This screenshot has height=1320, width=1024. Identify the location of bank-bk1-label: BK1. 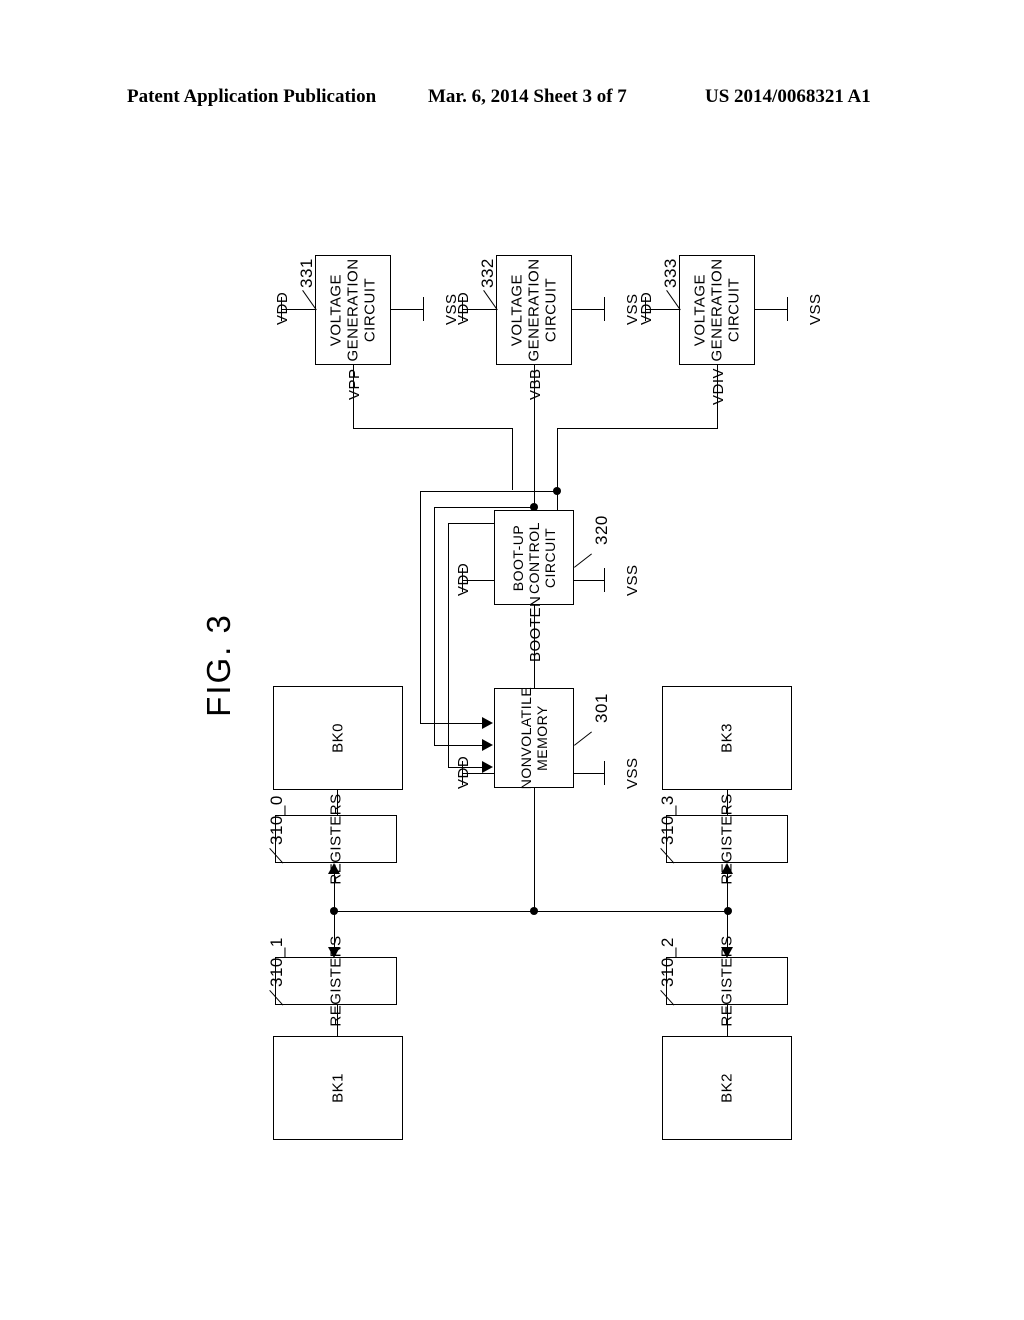
(338, 1088).